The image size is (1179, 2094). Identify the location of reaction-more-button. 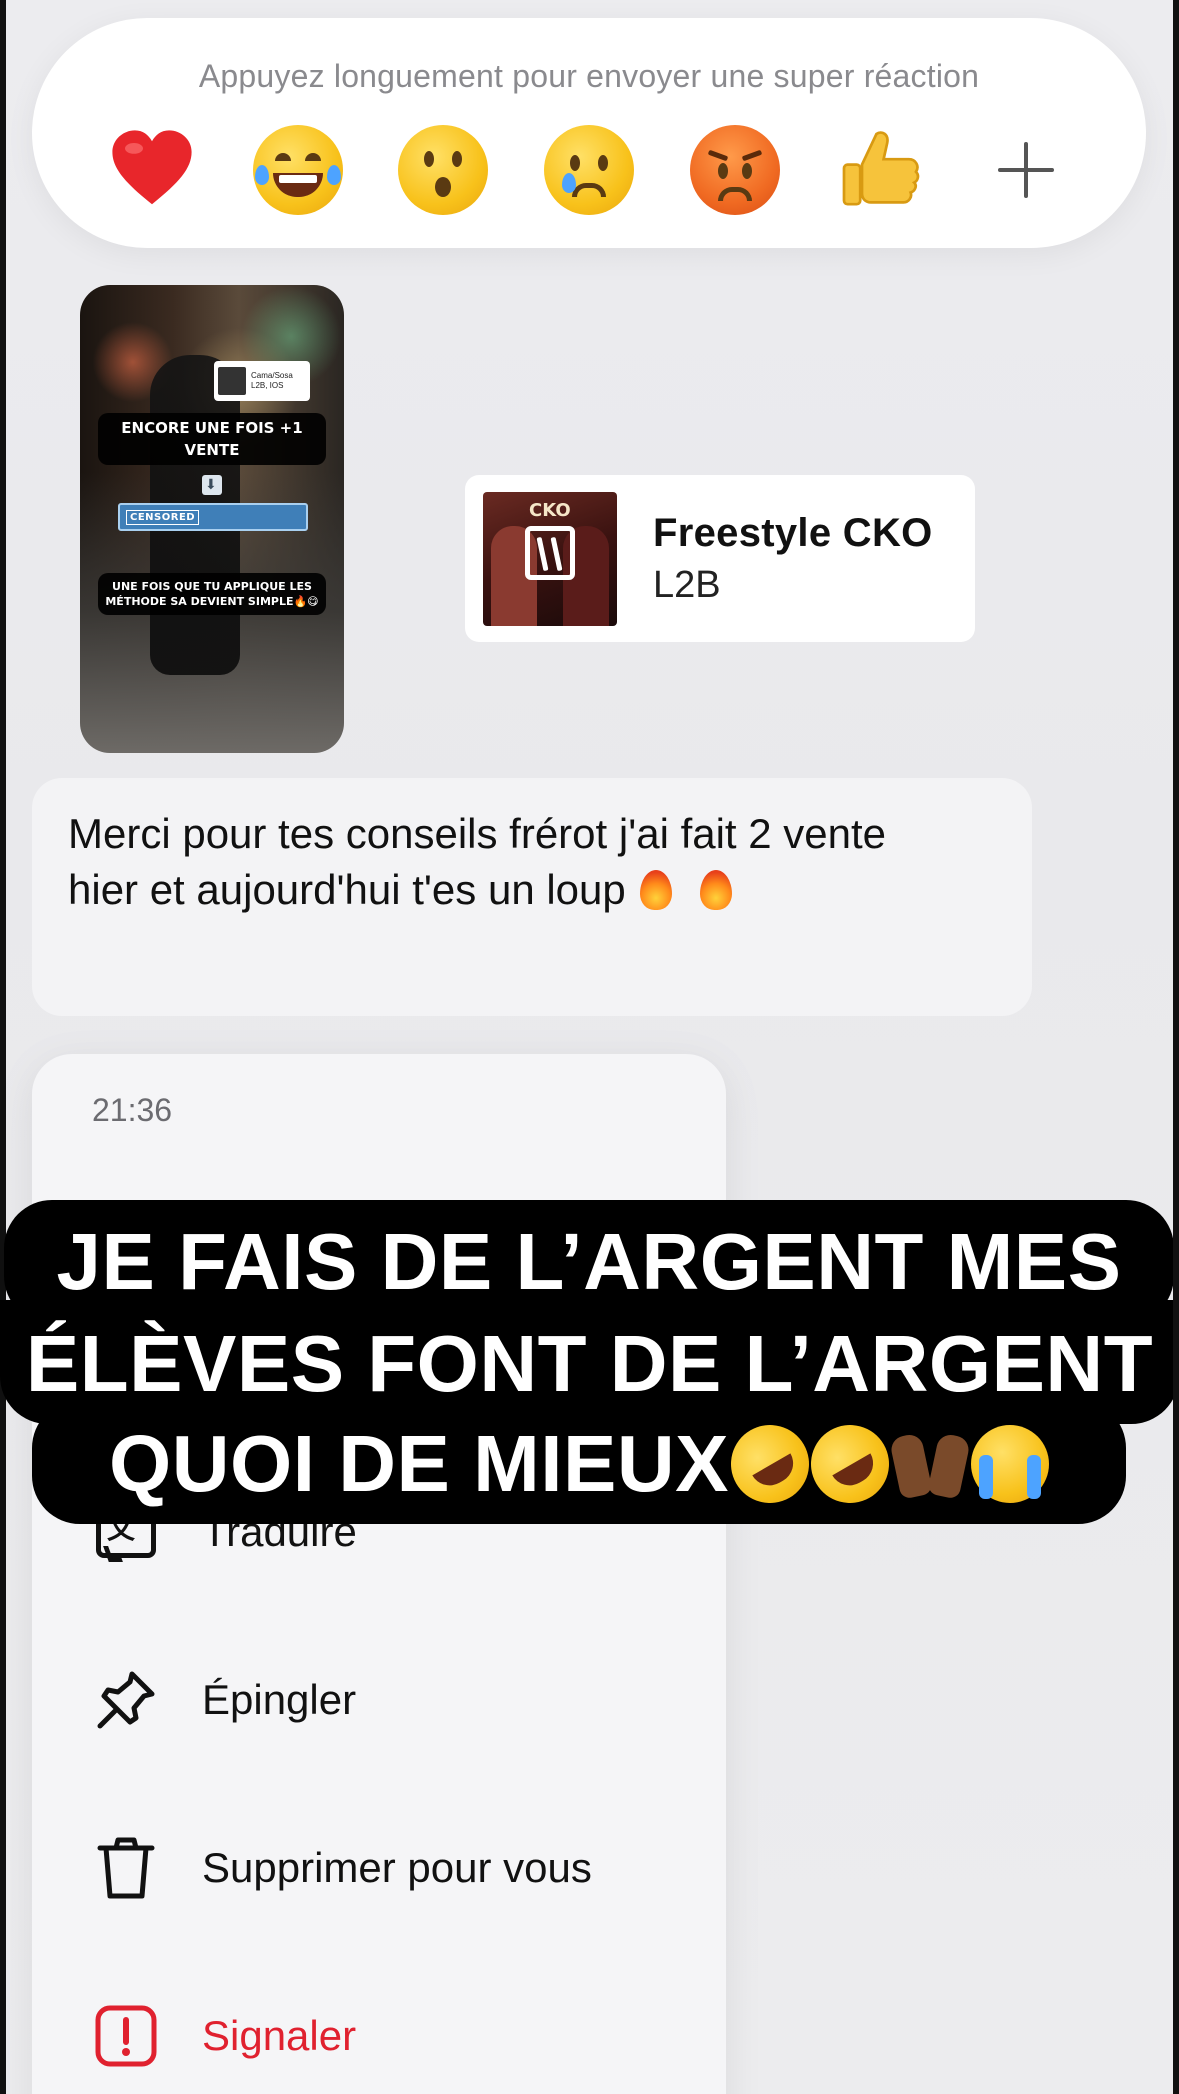
(1026, 170).